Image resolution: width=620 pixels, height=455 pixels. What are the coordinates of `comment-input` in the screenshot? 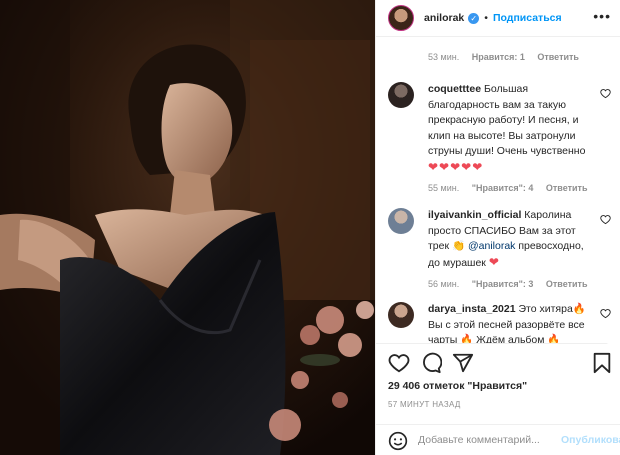 It's located at (488, 440).